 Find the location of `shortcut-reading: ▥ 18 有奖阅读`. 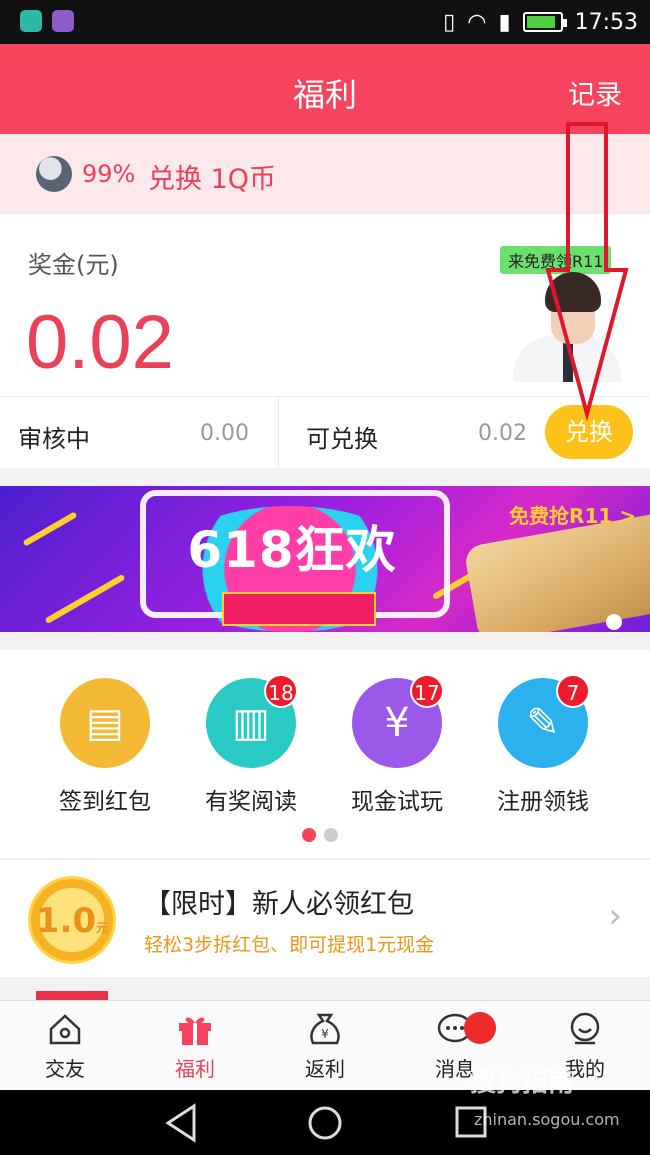

shortcut-reading: ▥ 18 有奖阅读 is located at coordinates (251, 745).